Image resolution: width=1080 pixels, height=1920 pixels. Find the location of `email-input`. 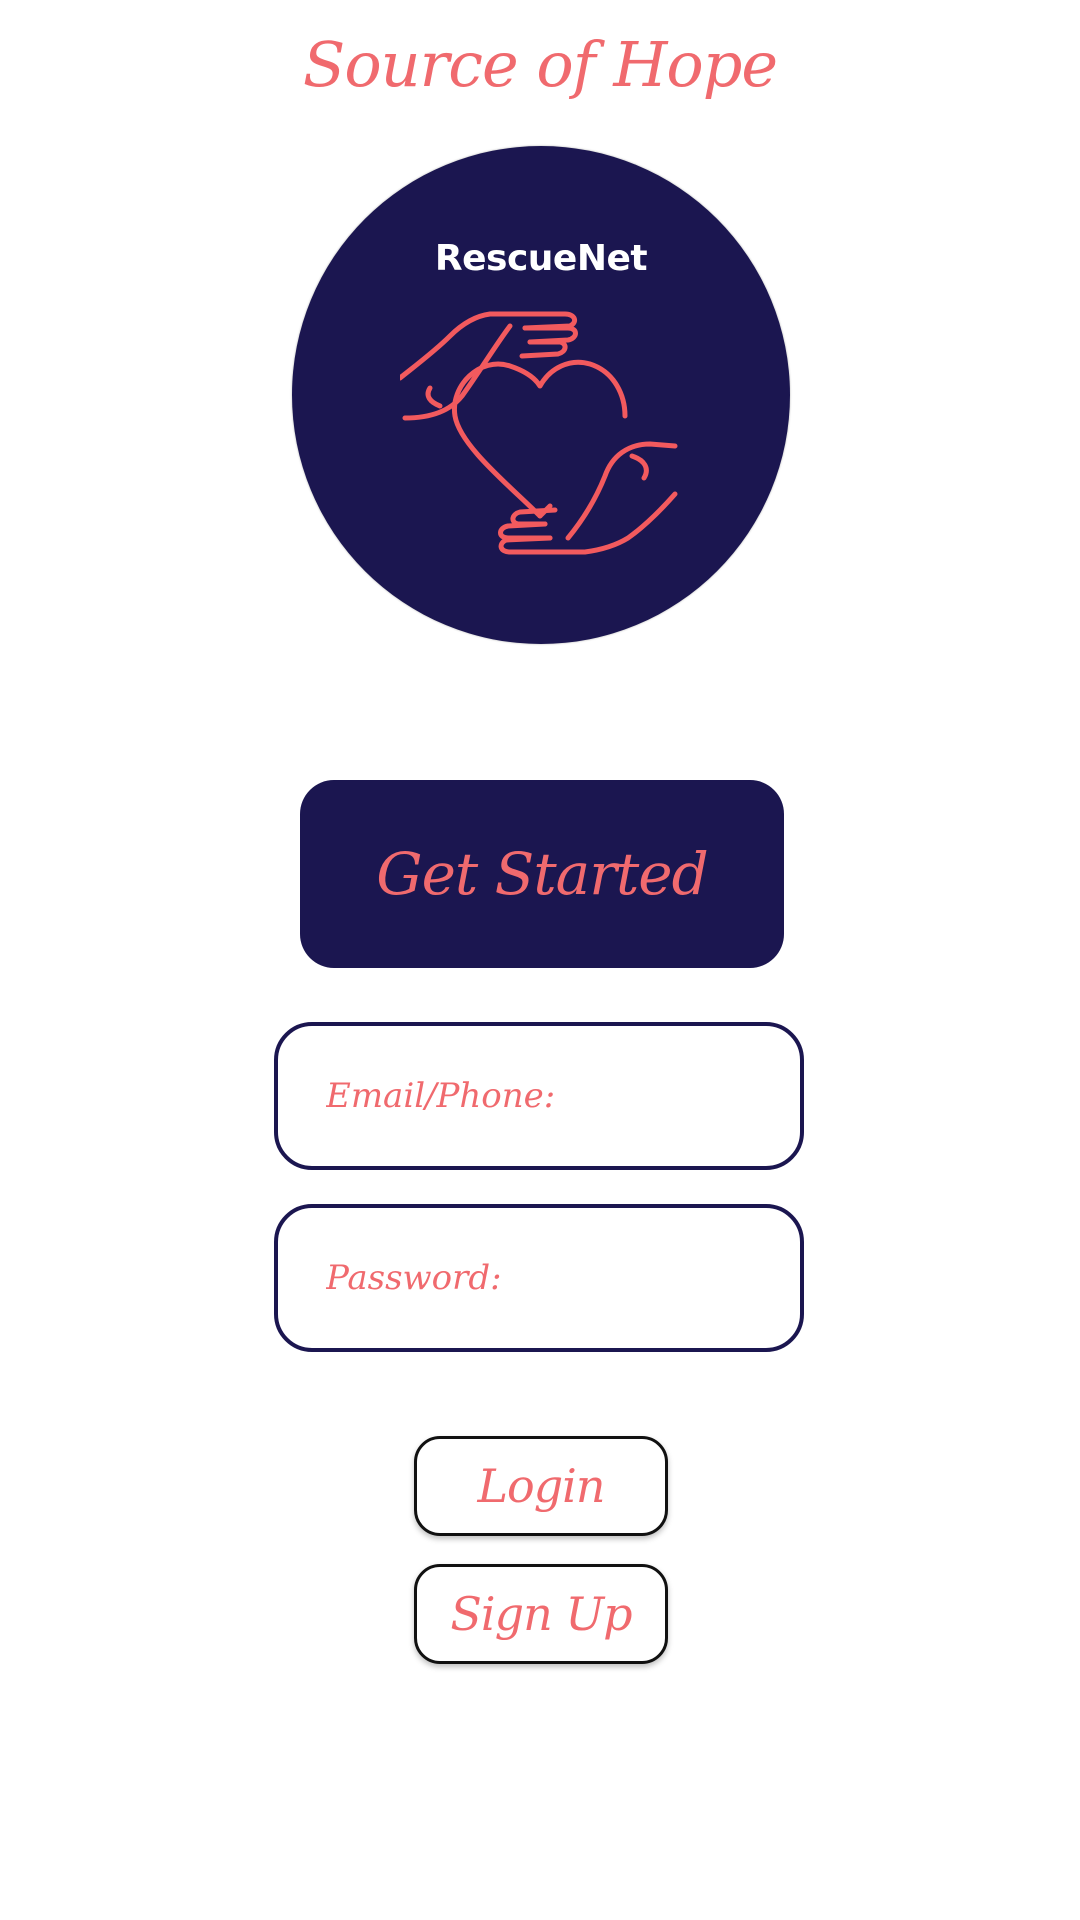

email-input is located at coordinates (546, 1096).